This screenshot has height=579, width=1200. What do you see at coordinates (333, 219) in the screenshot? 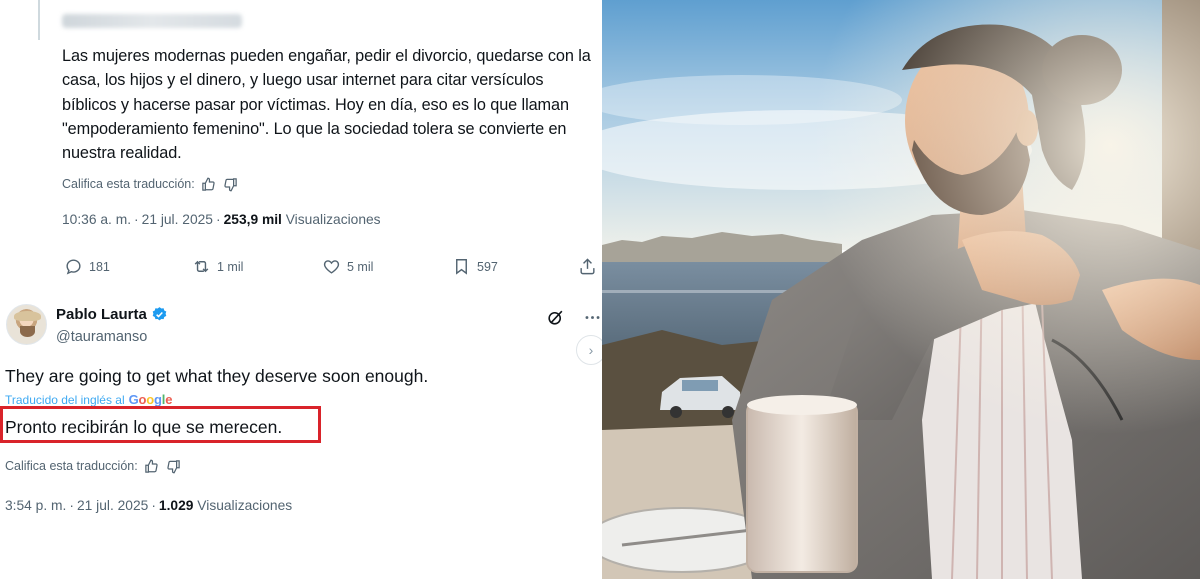
I see `tweet-views-label: Visualizaciones` at bounding box center [333, 219].